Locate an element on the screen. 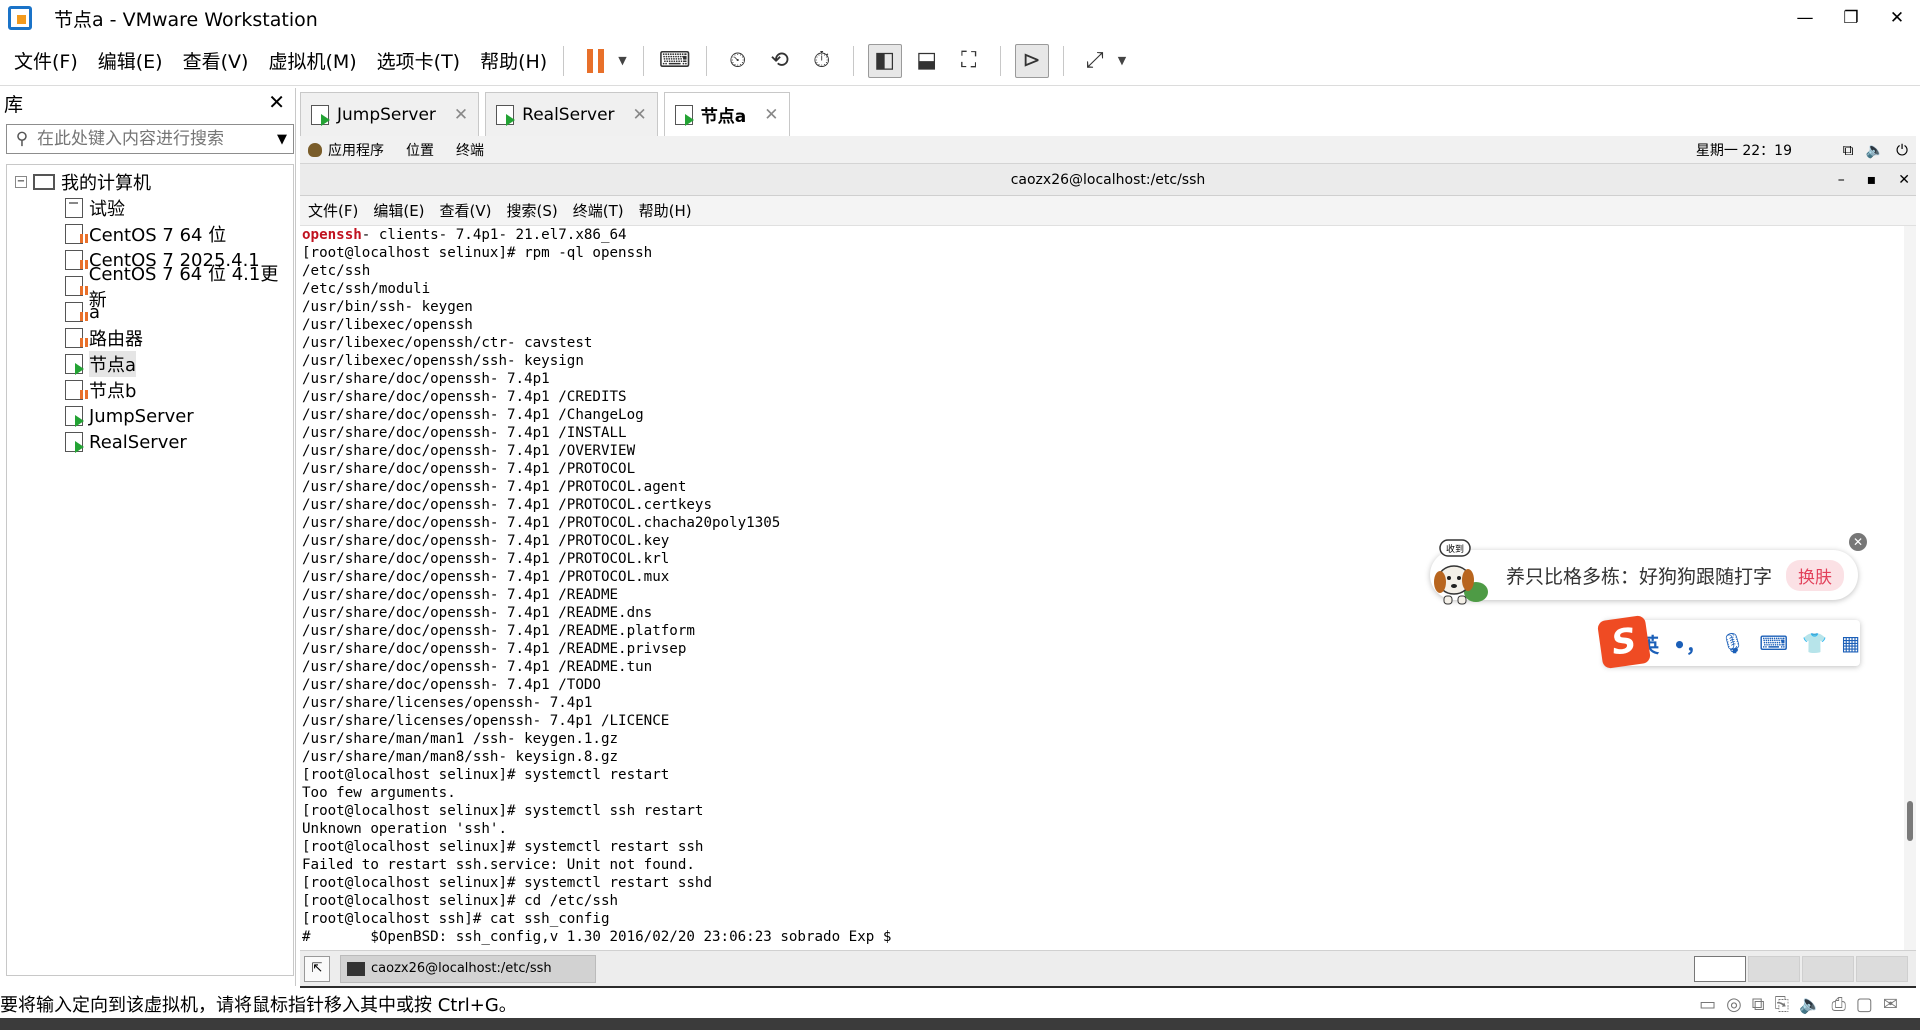 This screenshot has height=1030, width=1920. terminal-scrollbar-thumb is located at coordinates (1910, 821).